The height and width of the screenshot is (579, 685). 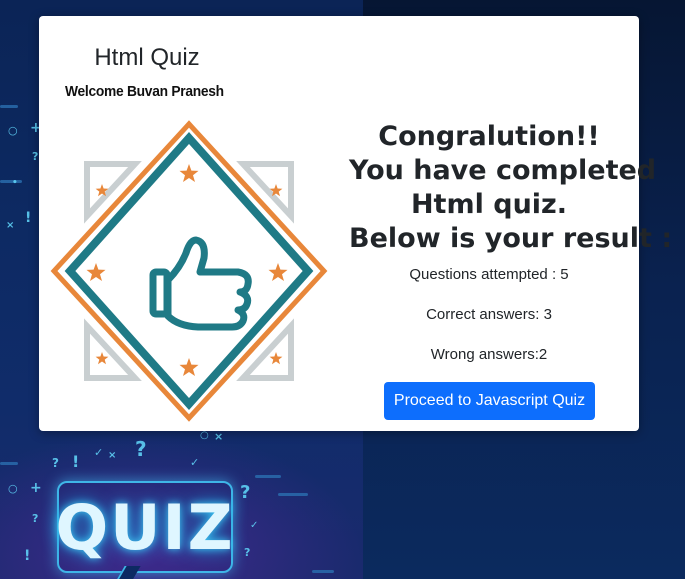 What do you see at coordinates (147, 57) in the screenshot?
I see `quiz-title: Html Quiz` at bounding box center [147, 57].